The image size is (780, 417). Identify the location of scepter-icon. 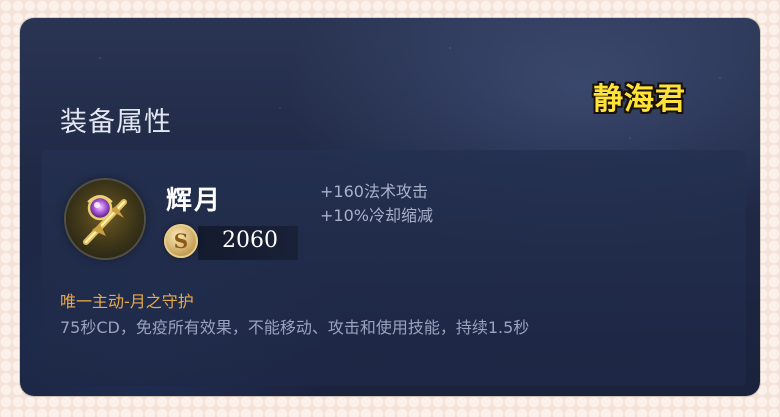
(105, 219).